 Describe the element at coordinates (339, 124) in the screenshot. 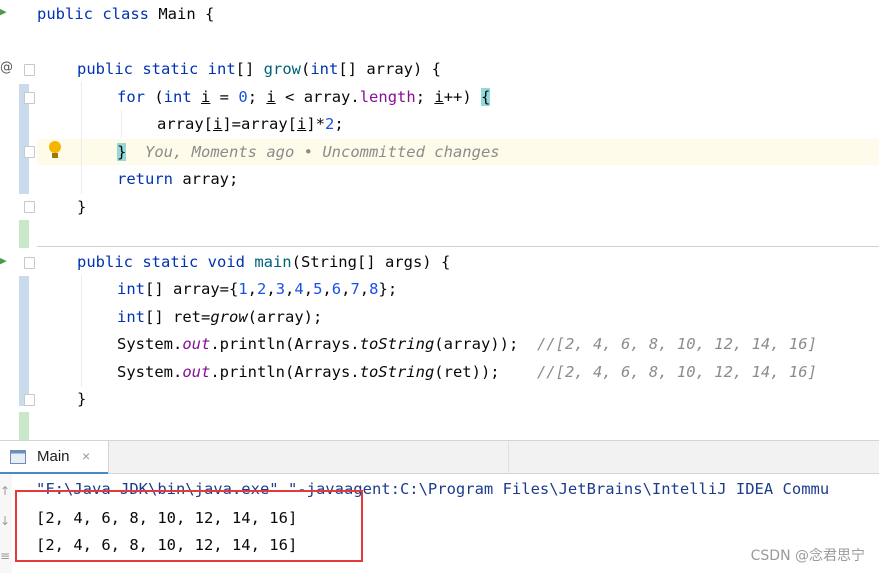

I see `code-token: ;` at that location.